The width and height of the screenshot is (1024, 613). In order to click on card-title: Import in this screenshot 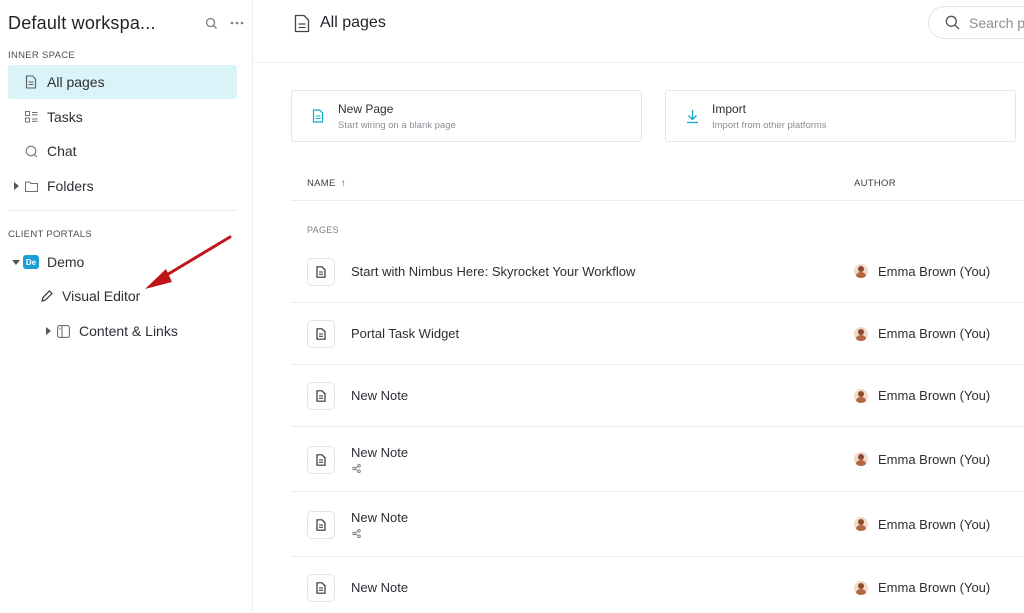, I will do `click(729, 108)`.